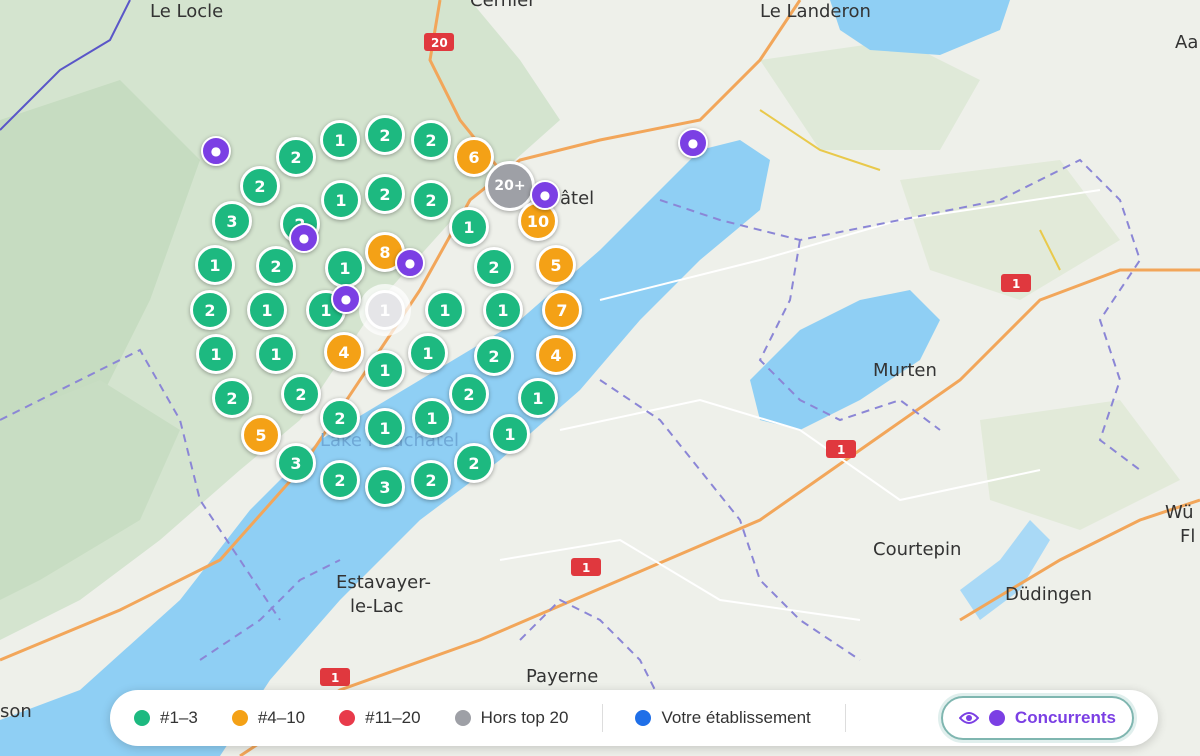 The image size is (1200, 756). What do you see at coordinates (179, 717) in the screenshot?
I see `legend-label: #1–3` at bounding box center [179, 717].